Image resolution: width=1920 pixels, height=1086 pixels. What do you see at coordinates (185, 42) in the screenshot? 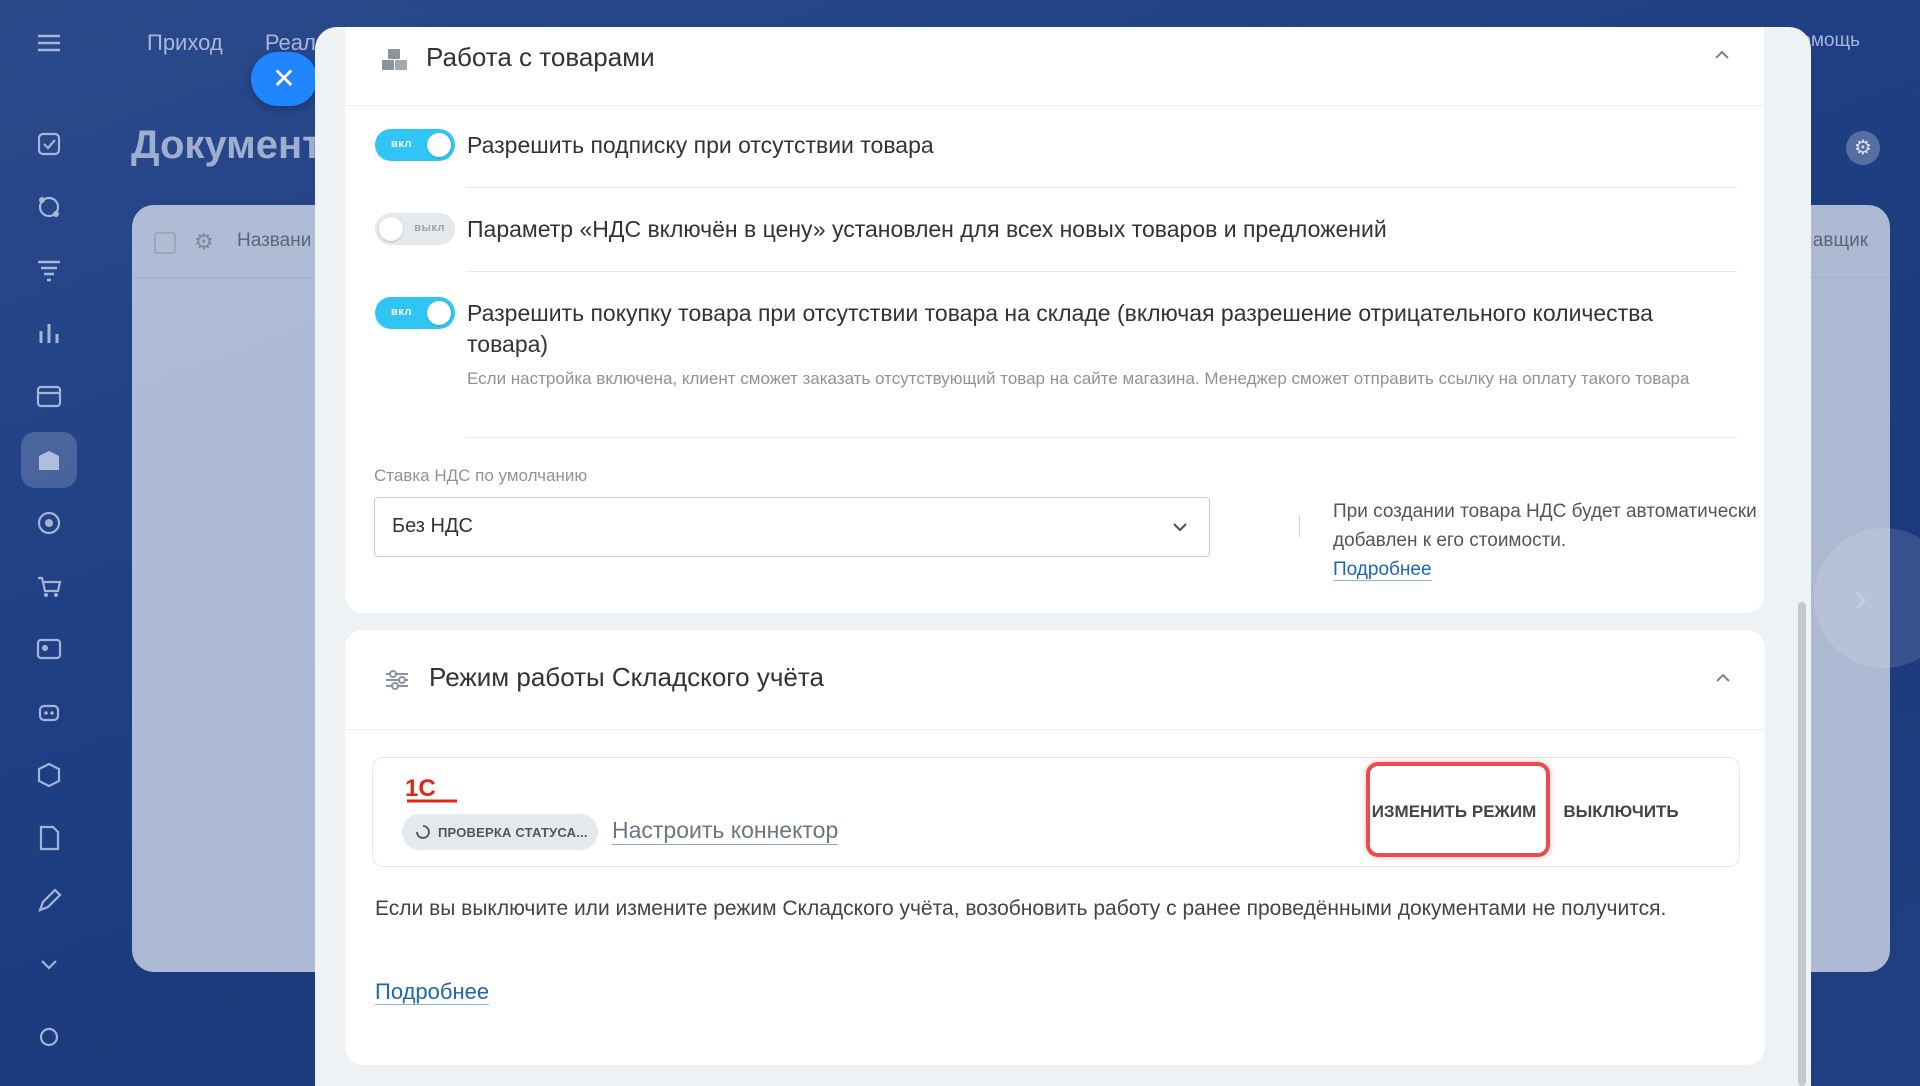
I see `nav-item: Приход` at bounding box center [185, 42].